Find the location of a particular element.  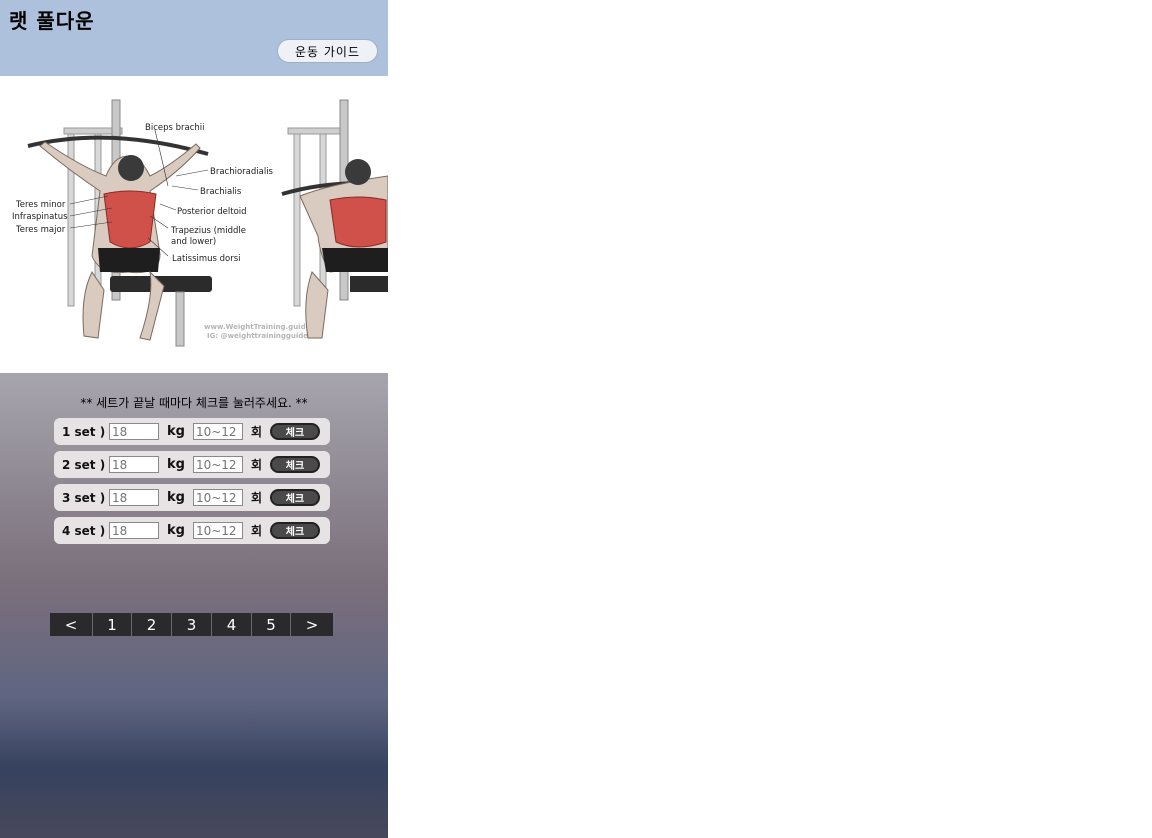

set-row-1: 1 set ) kg 회 체크 is located at coordinates (192, 431).